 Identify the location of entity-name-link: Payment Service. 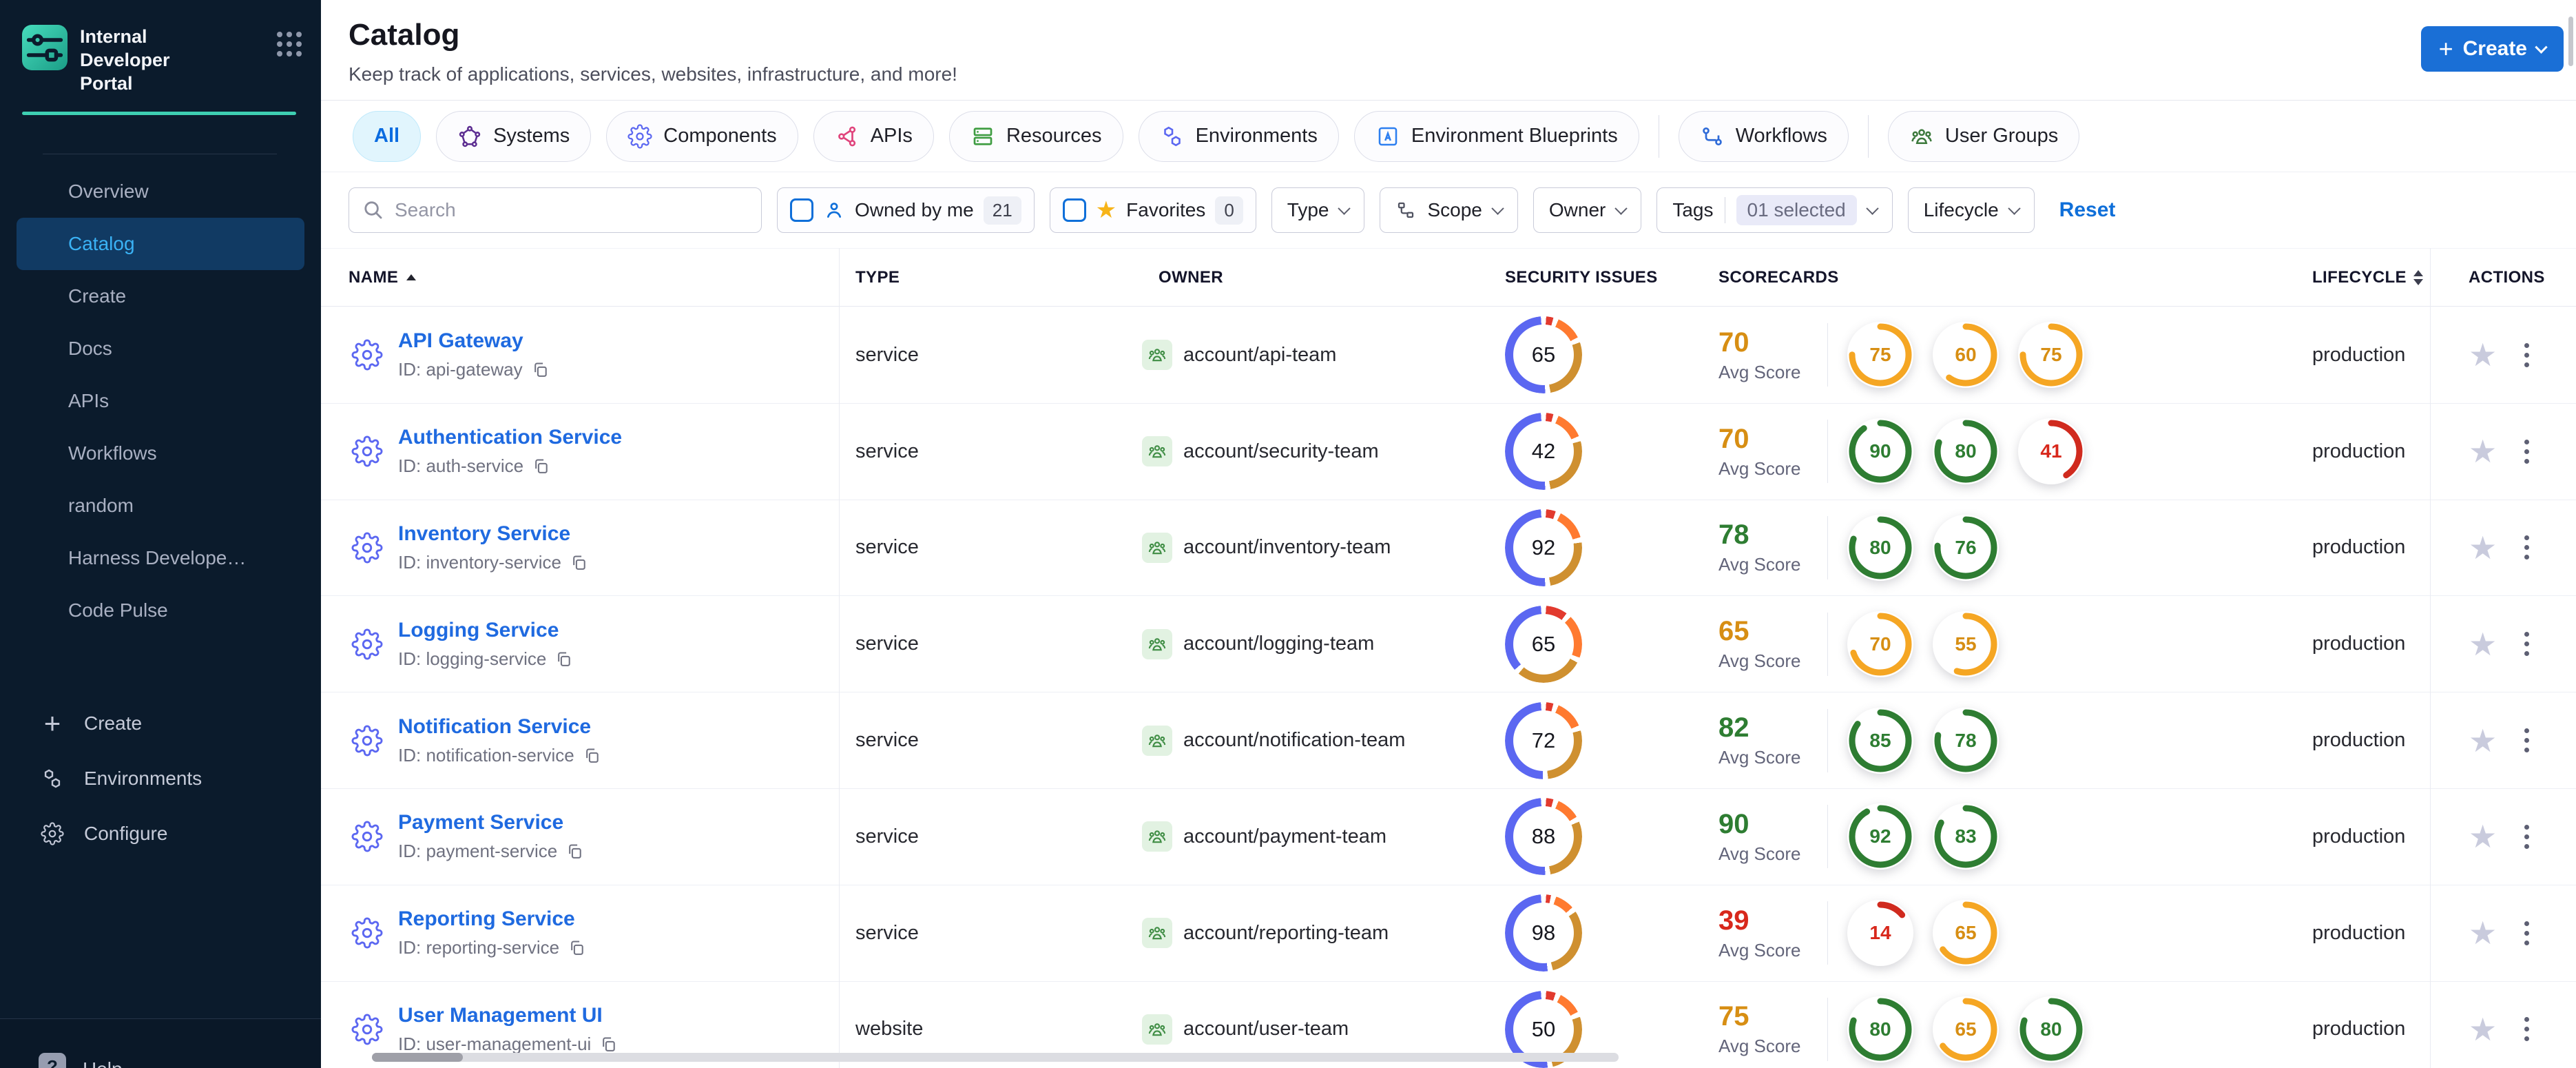
(481, 823).